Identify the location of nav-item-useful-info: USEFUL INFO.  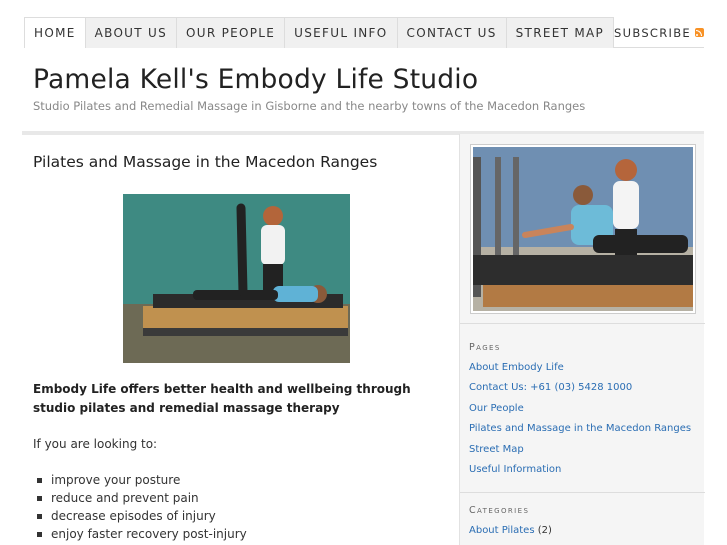
(340, 32).